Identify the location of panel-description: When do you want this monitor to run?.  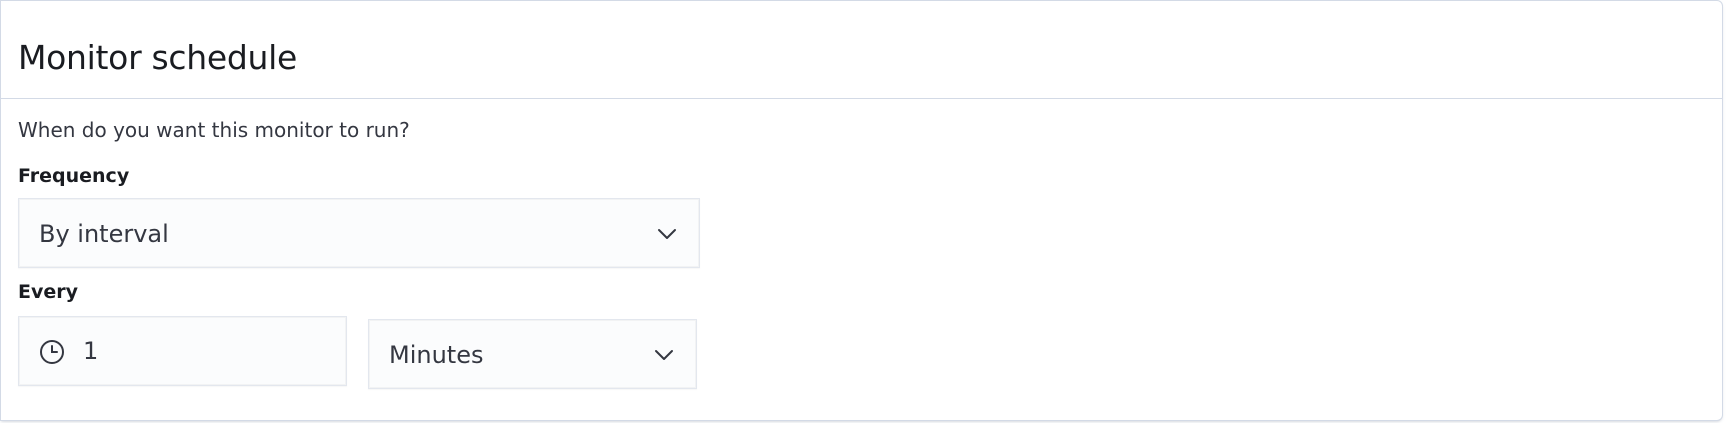
(214, 130).